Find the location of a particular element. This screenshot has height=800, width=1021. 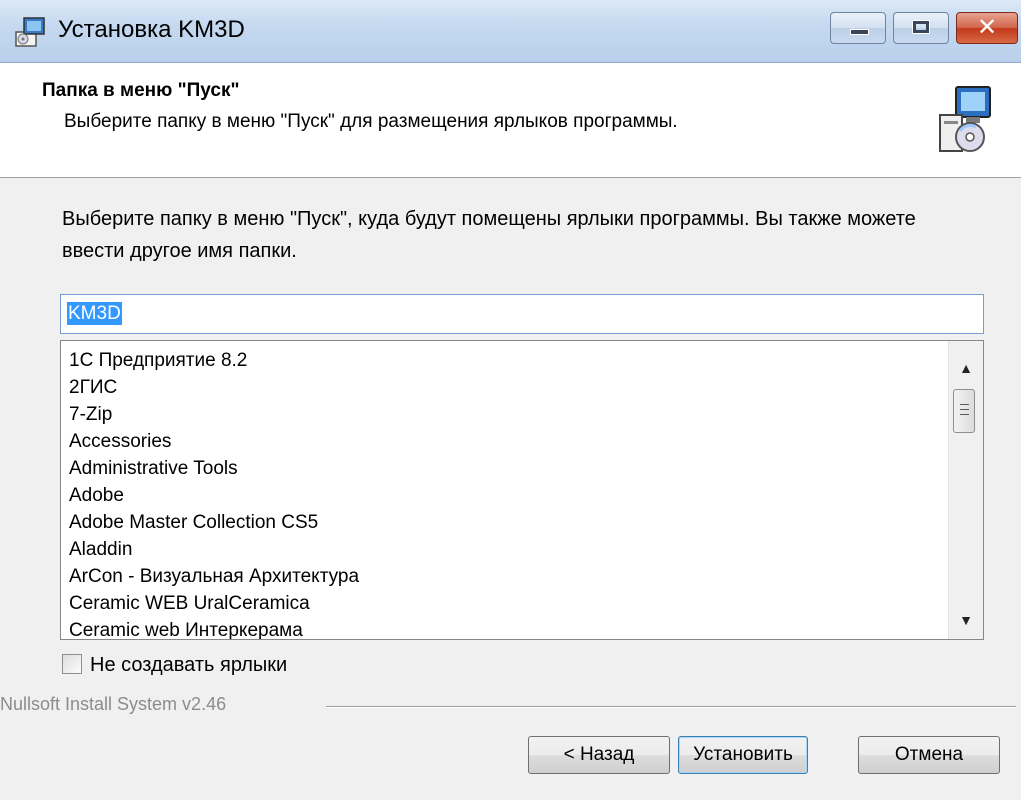

installer-icon is located at coordinates (30, 32).